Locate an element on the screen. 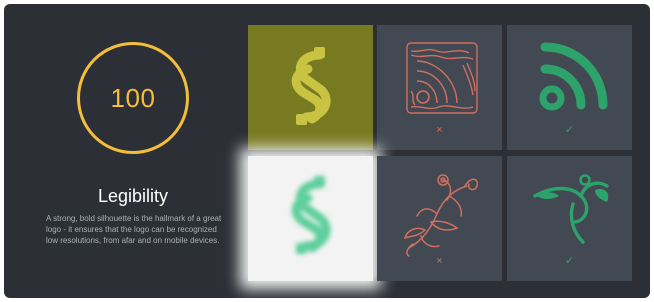 Image resolution: width=654 pixels, height=302 pixels. tile-simple-vine-logo: ✓ is located at coordinates (569, 218).